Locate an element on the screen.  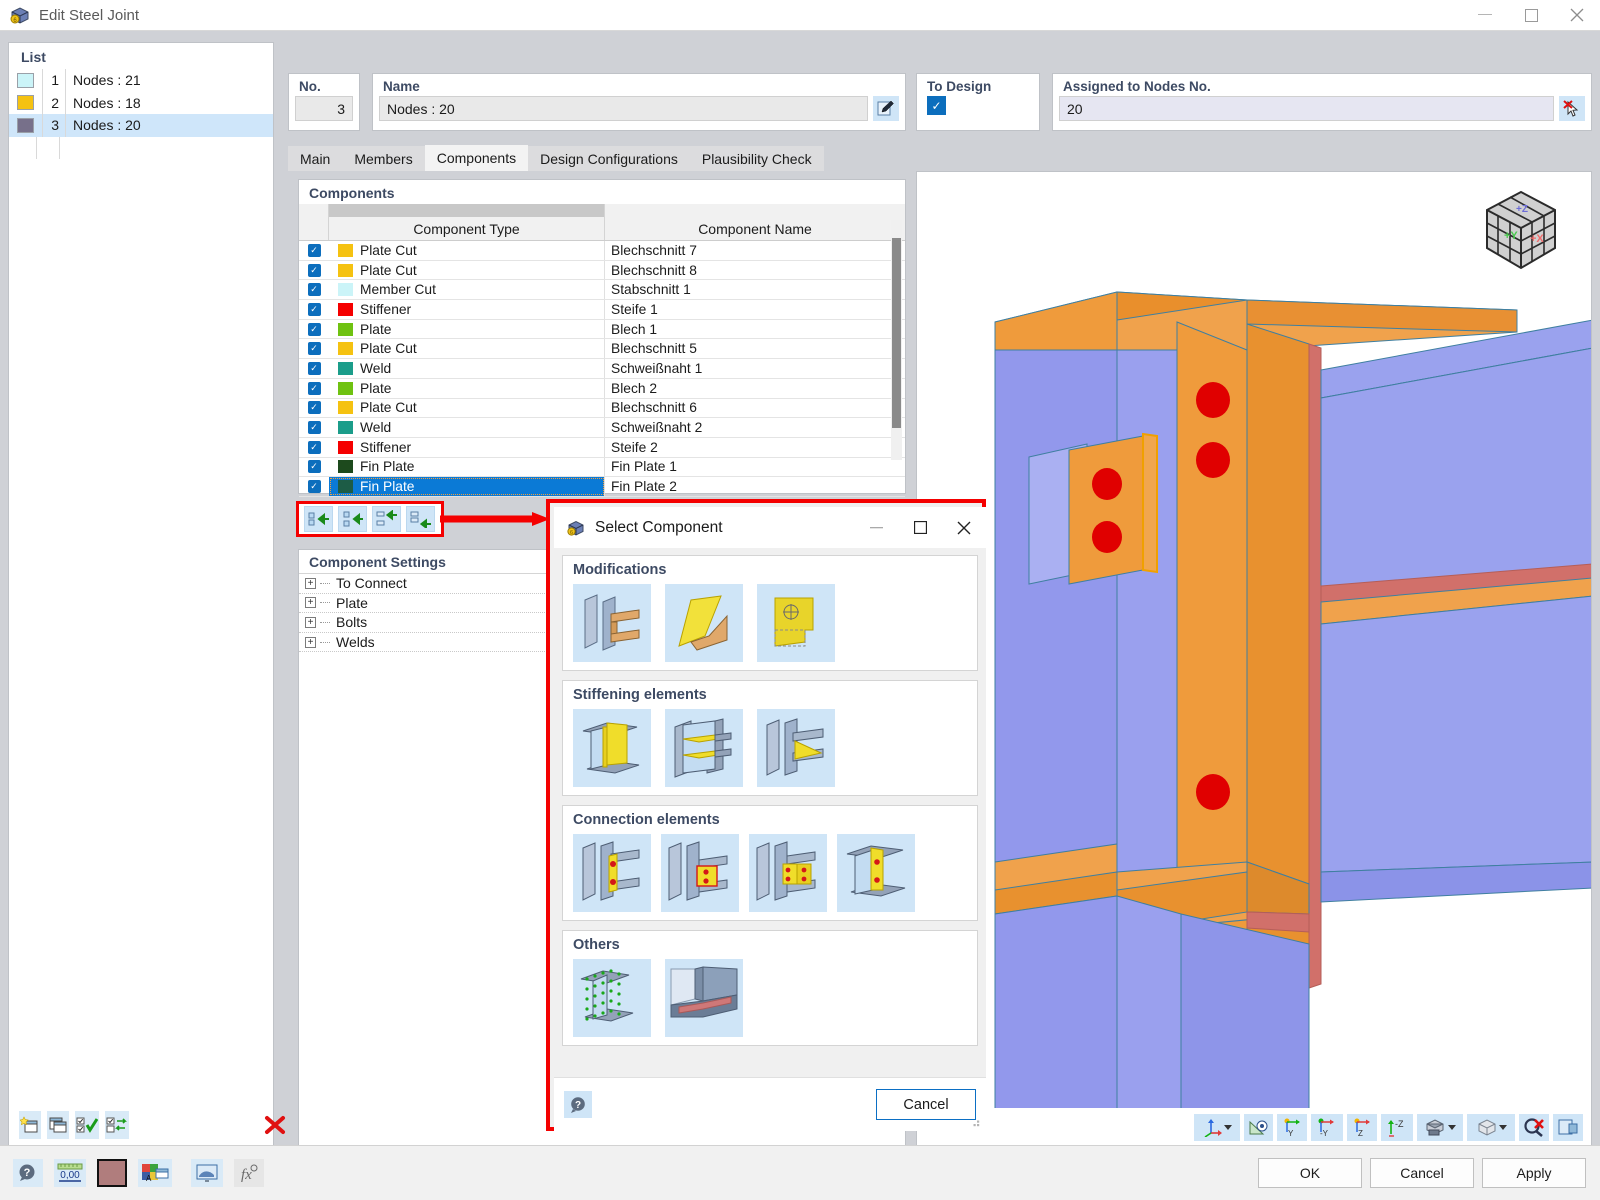
weld-thumbnail is located at coordinates (704, 998).